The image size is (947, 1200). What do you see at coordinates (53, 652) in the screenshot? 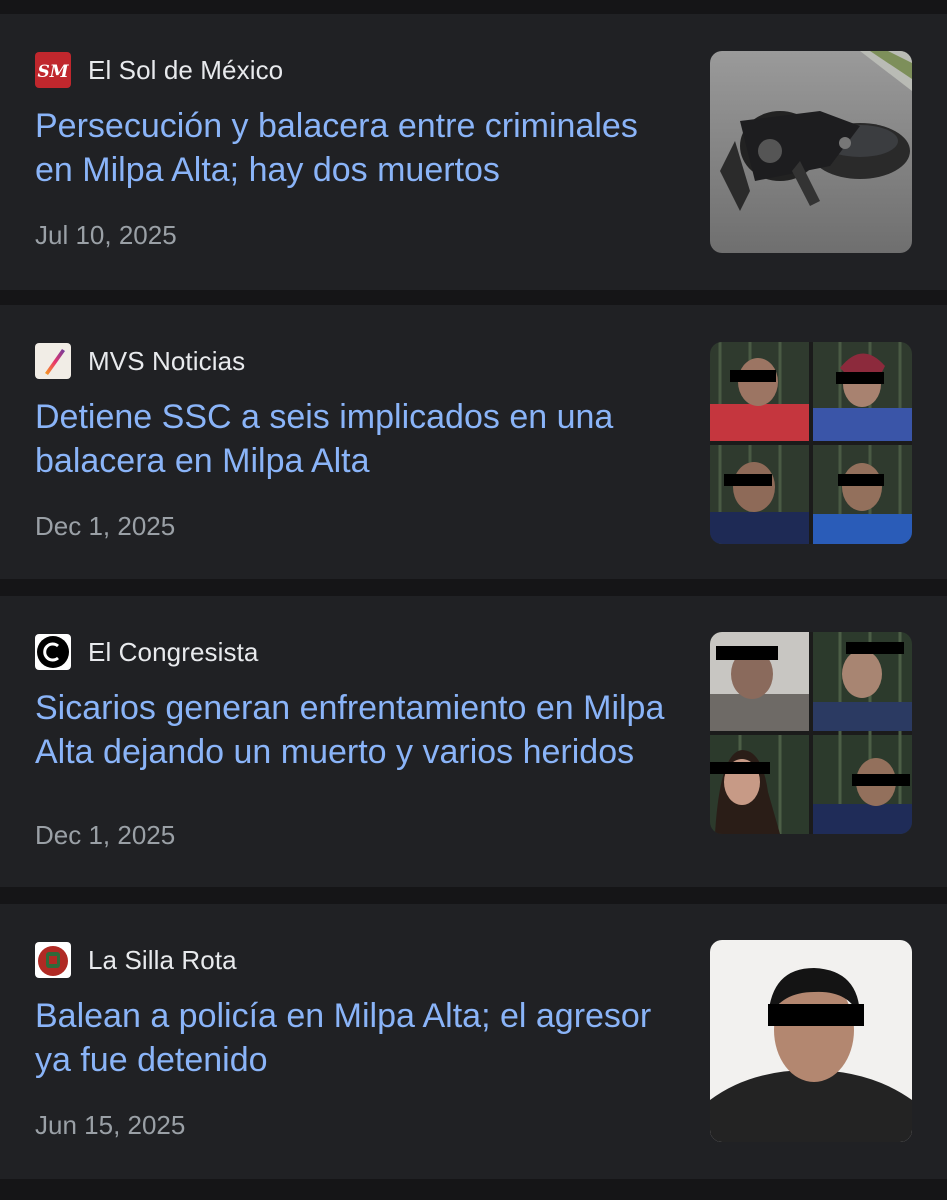
I see `el-congresista-logo-icon` at bounding box center [53, 652].